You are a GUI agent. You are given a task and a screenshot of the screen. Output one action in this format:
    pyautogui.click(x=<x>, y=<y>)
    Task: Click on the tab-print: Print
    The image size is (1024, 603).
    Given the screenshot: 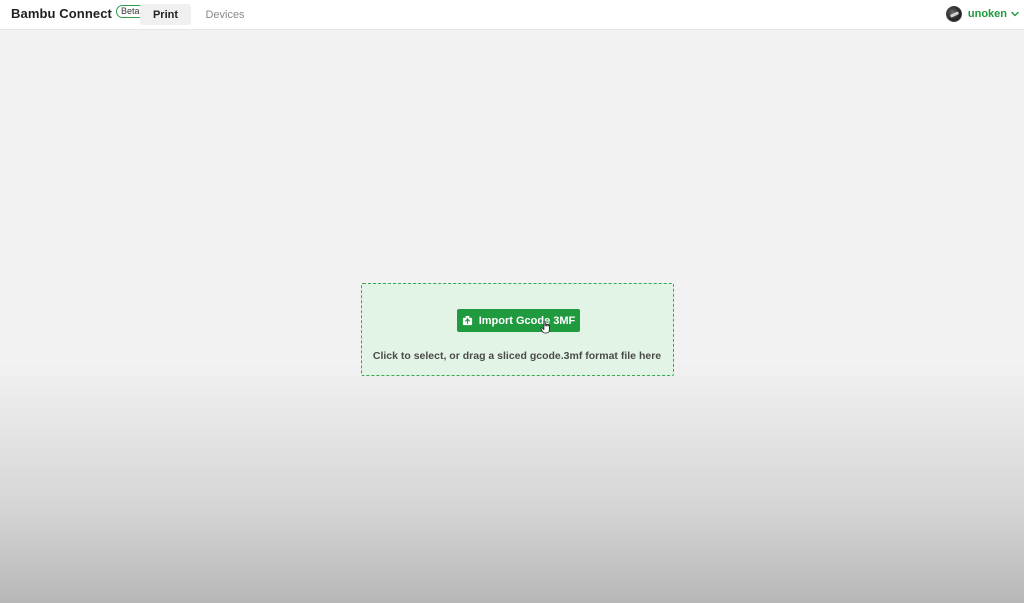 What is the action you would take?
    pyautogui.click(x=165, y=14)
    